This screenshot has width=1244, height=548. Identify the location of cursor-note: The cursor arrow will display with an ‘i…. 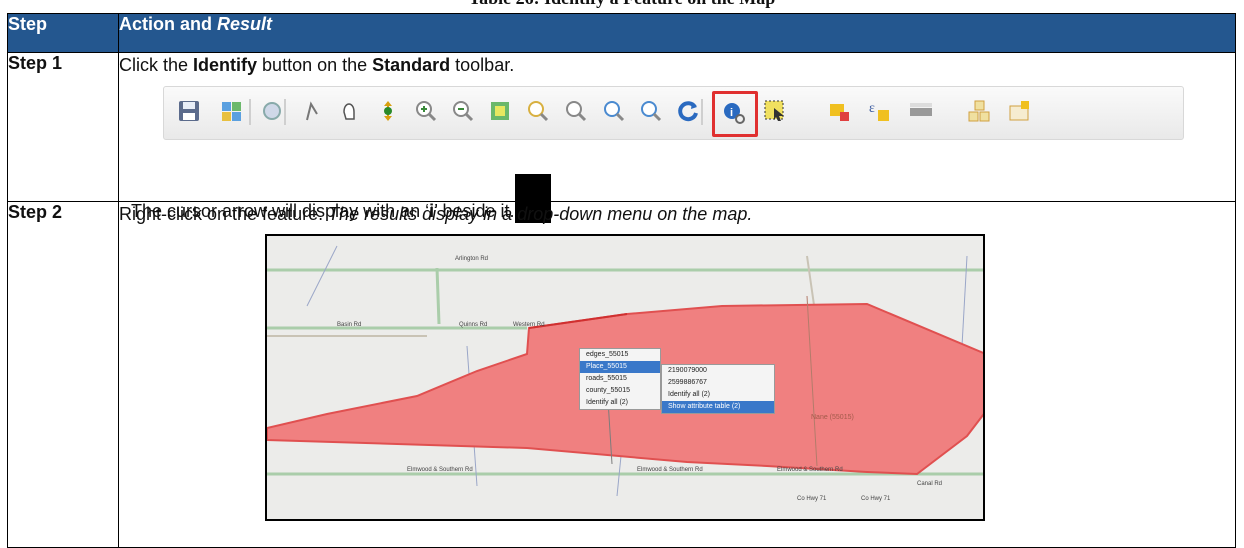
(341, 198).